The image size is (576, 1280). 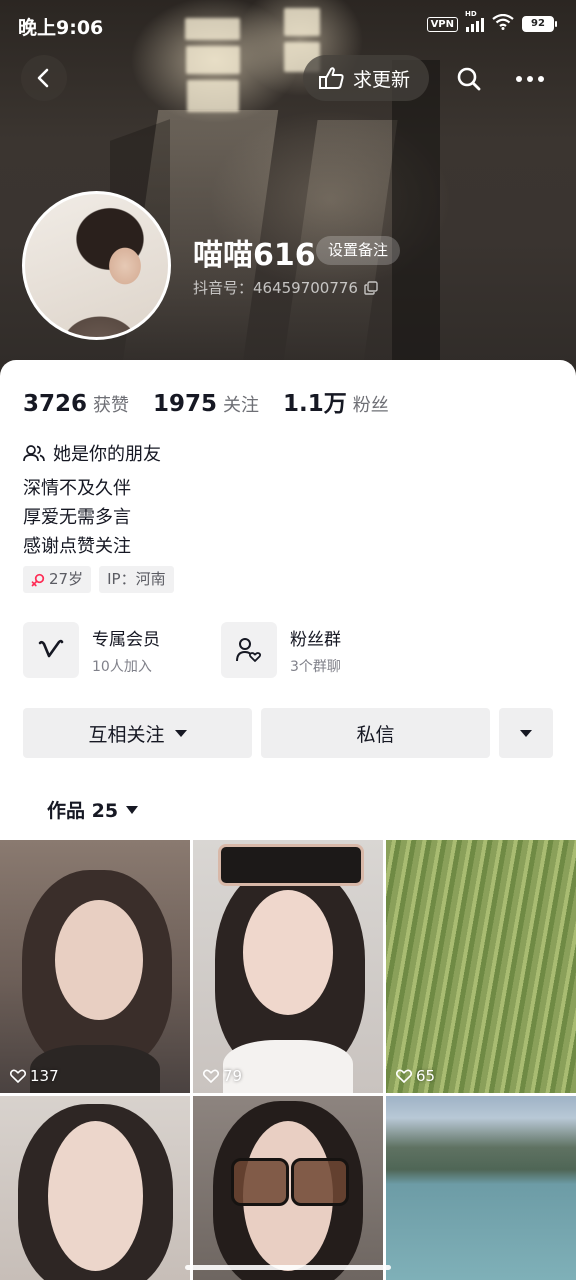 I want to click on age-tag: 27岁, so click(x=57, y=579).